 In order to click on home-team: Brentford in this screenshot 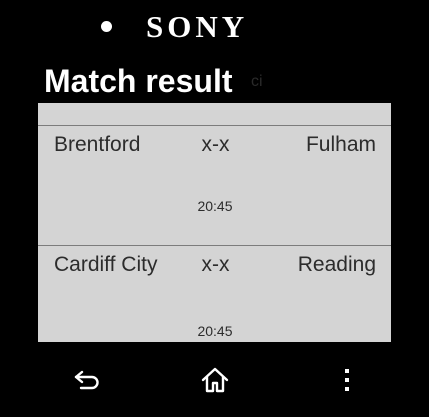, I will do `click(97, 144)`.